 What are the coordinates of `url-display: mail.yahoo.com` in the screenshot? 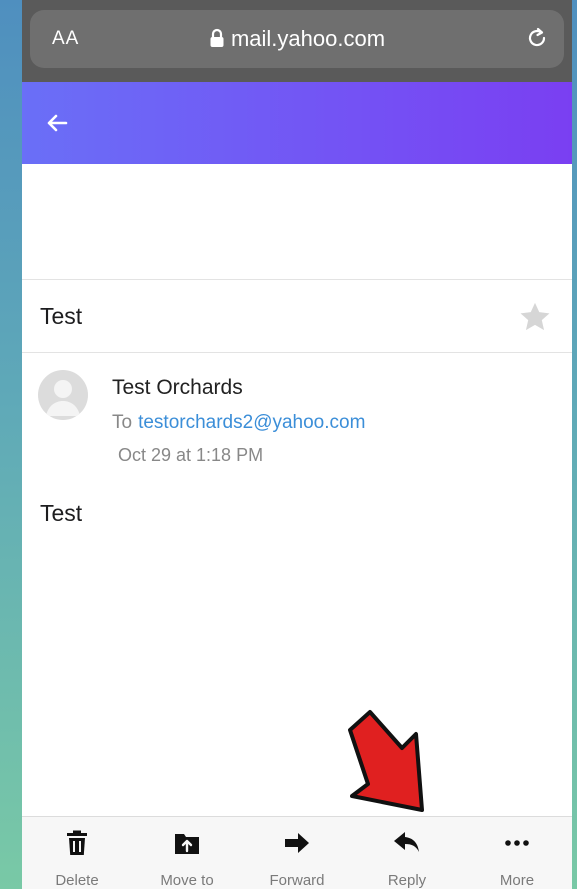 It's located at (297, 39).